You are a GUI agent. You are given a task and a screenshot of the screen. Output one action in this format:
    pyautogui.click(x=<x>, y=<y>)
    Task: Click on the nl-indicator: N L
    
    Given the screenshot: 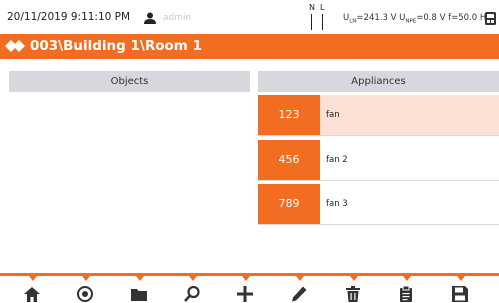 What is the action you would take?
    pyautogui.click(x=318, y=16)
    